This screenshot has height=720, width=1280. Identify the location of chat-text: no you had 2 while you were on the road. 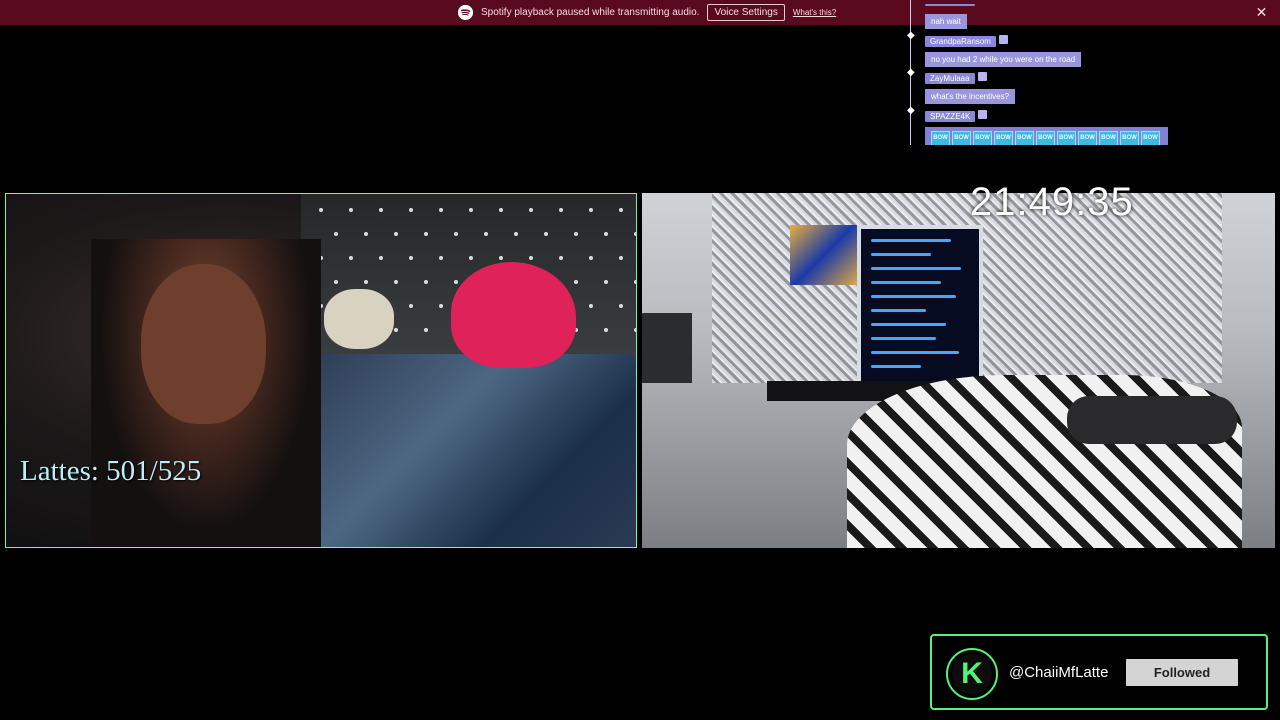
(1003, 59).